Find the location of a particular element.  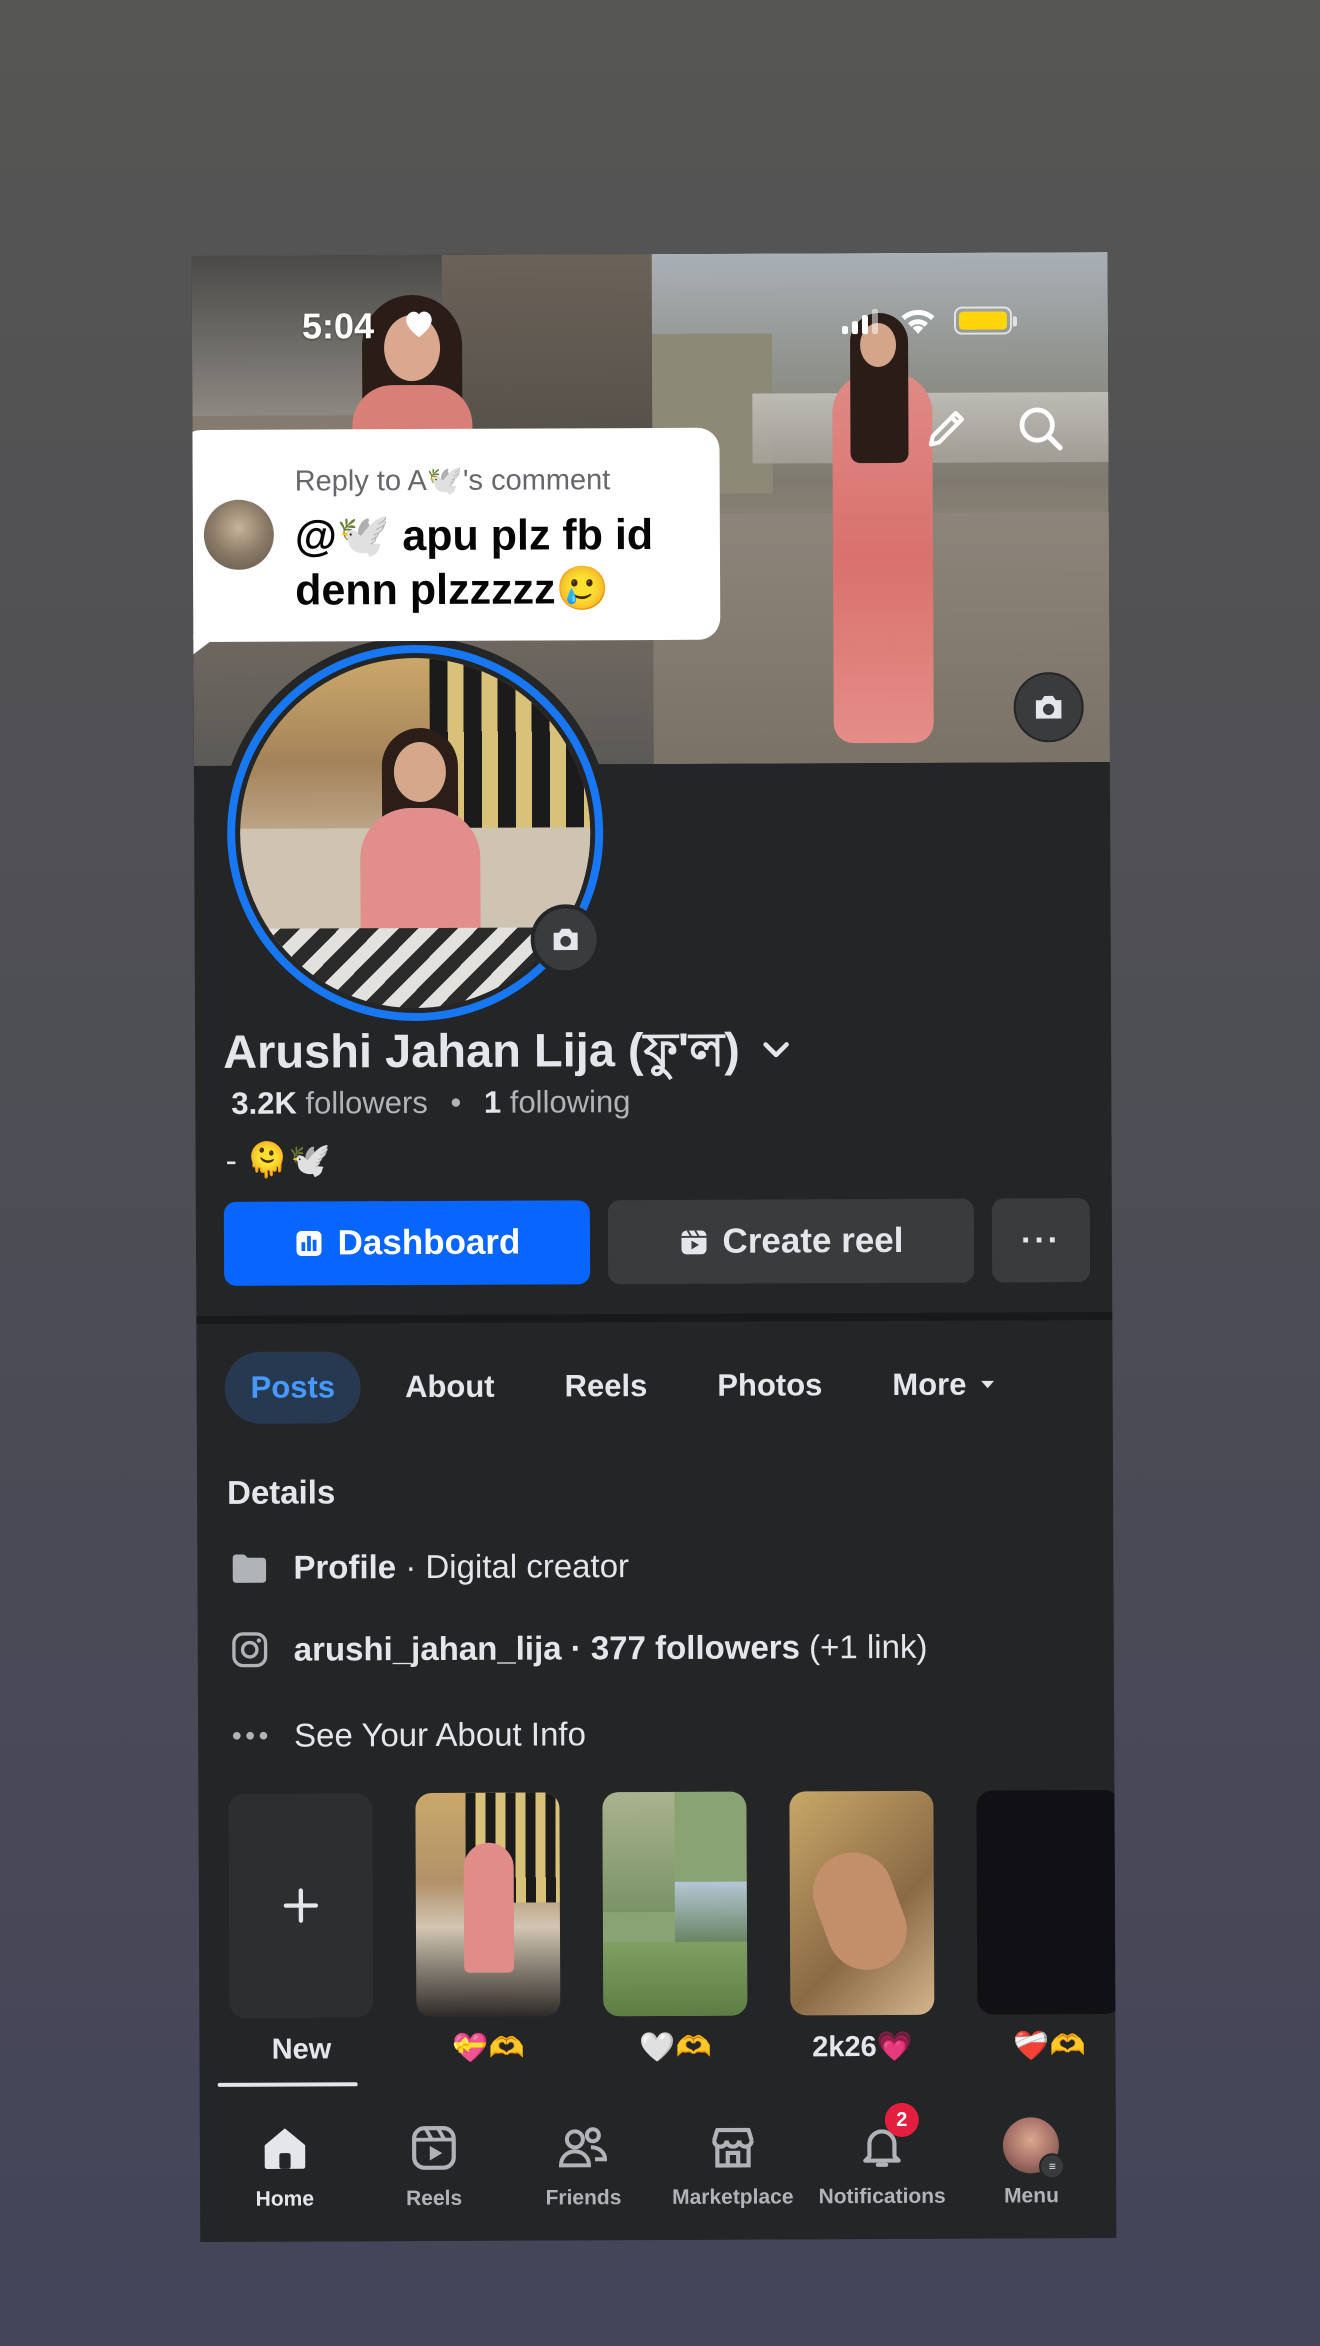

dashboard-icon is located at coordinates (309, 1243).